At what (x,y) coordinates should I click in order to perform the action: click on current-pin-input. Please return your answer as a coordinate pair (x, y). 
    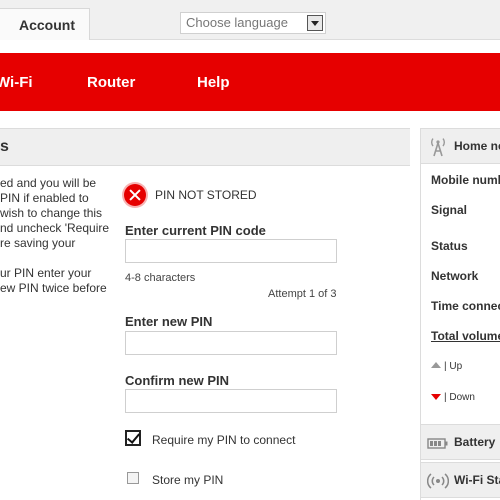
    Looking at the image, I should click on (231, 251).